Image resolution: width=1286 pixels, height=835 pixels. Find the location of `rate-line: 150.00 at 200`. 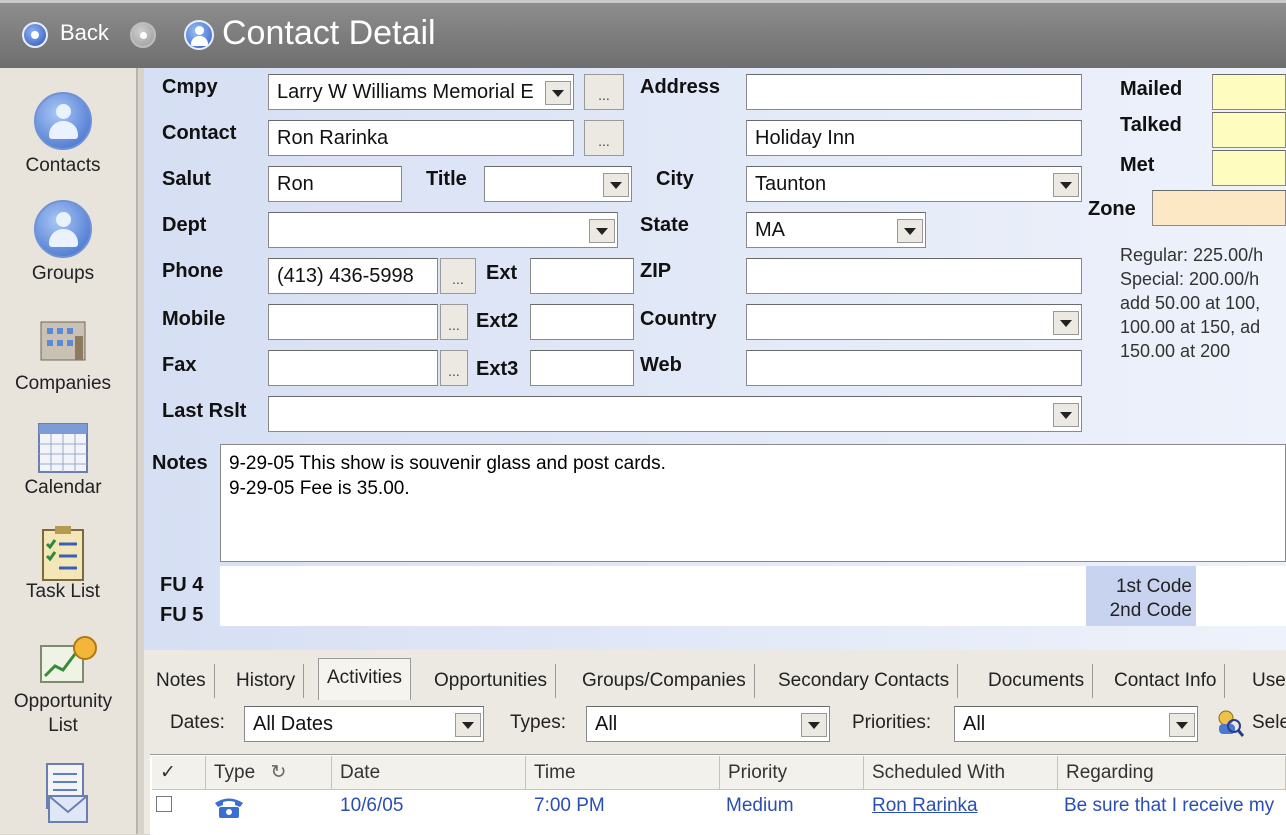

rate-line: 150.00 at 200 is located at coordinates (1175, 351).